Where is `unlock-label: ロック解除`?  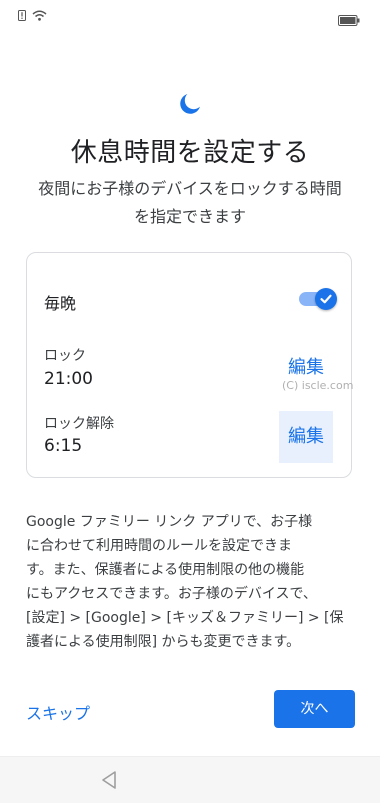
unlock-label: ロック解除 is located at coordinates (79, 424).